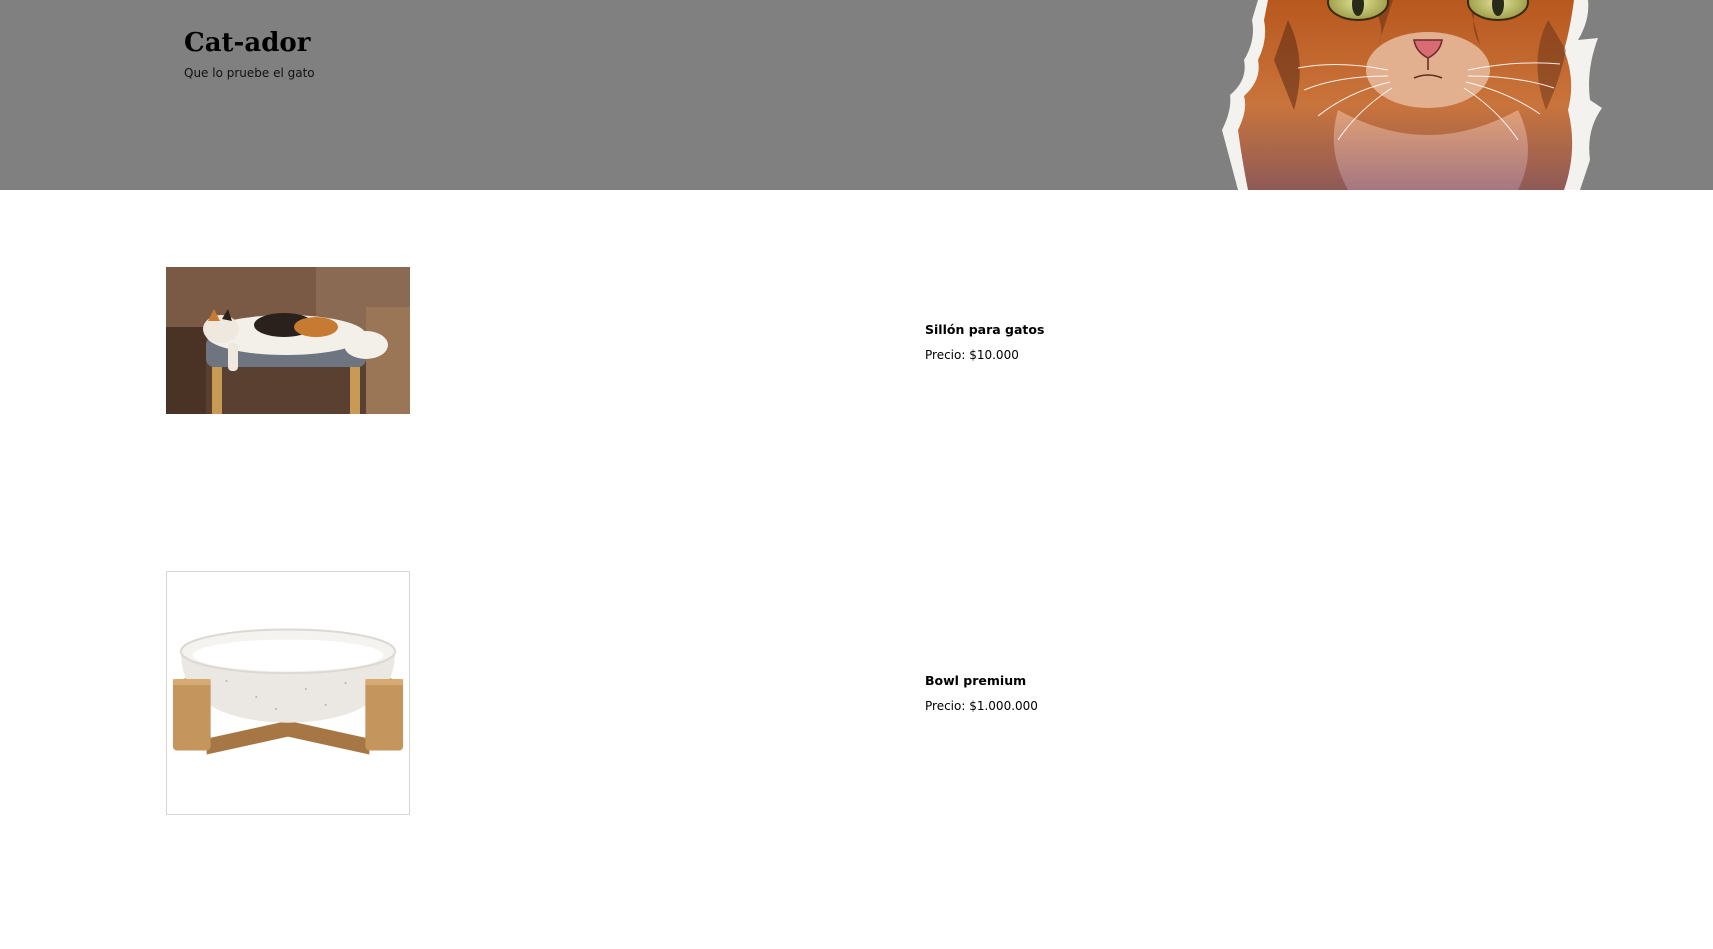 This screenshot has height=949, width=1713. Describe the element at coordinates (249, 73) in the screenshot. I see `site-tagline: Que lo pruebe el gato` at that location.